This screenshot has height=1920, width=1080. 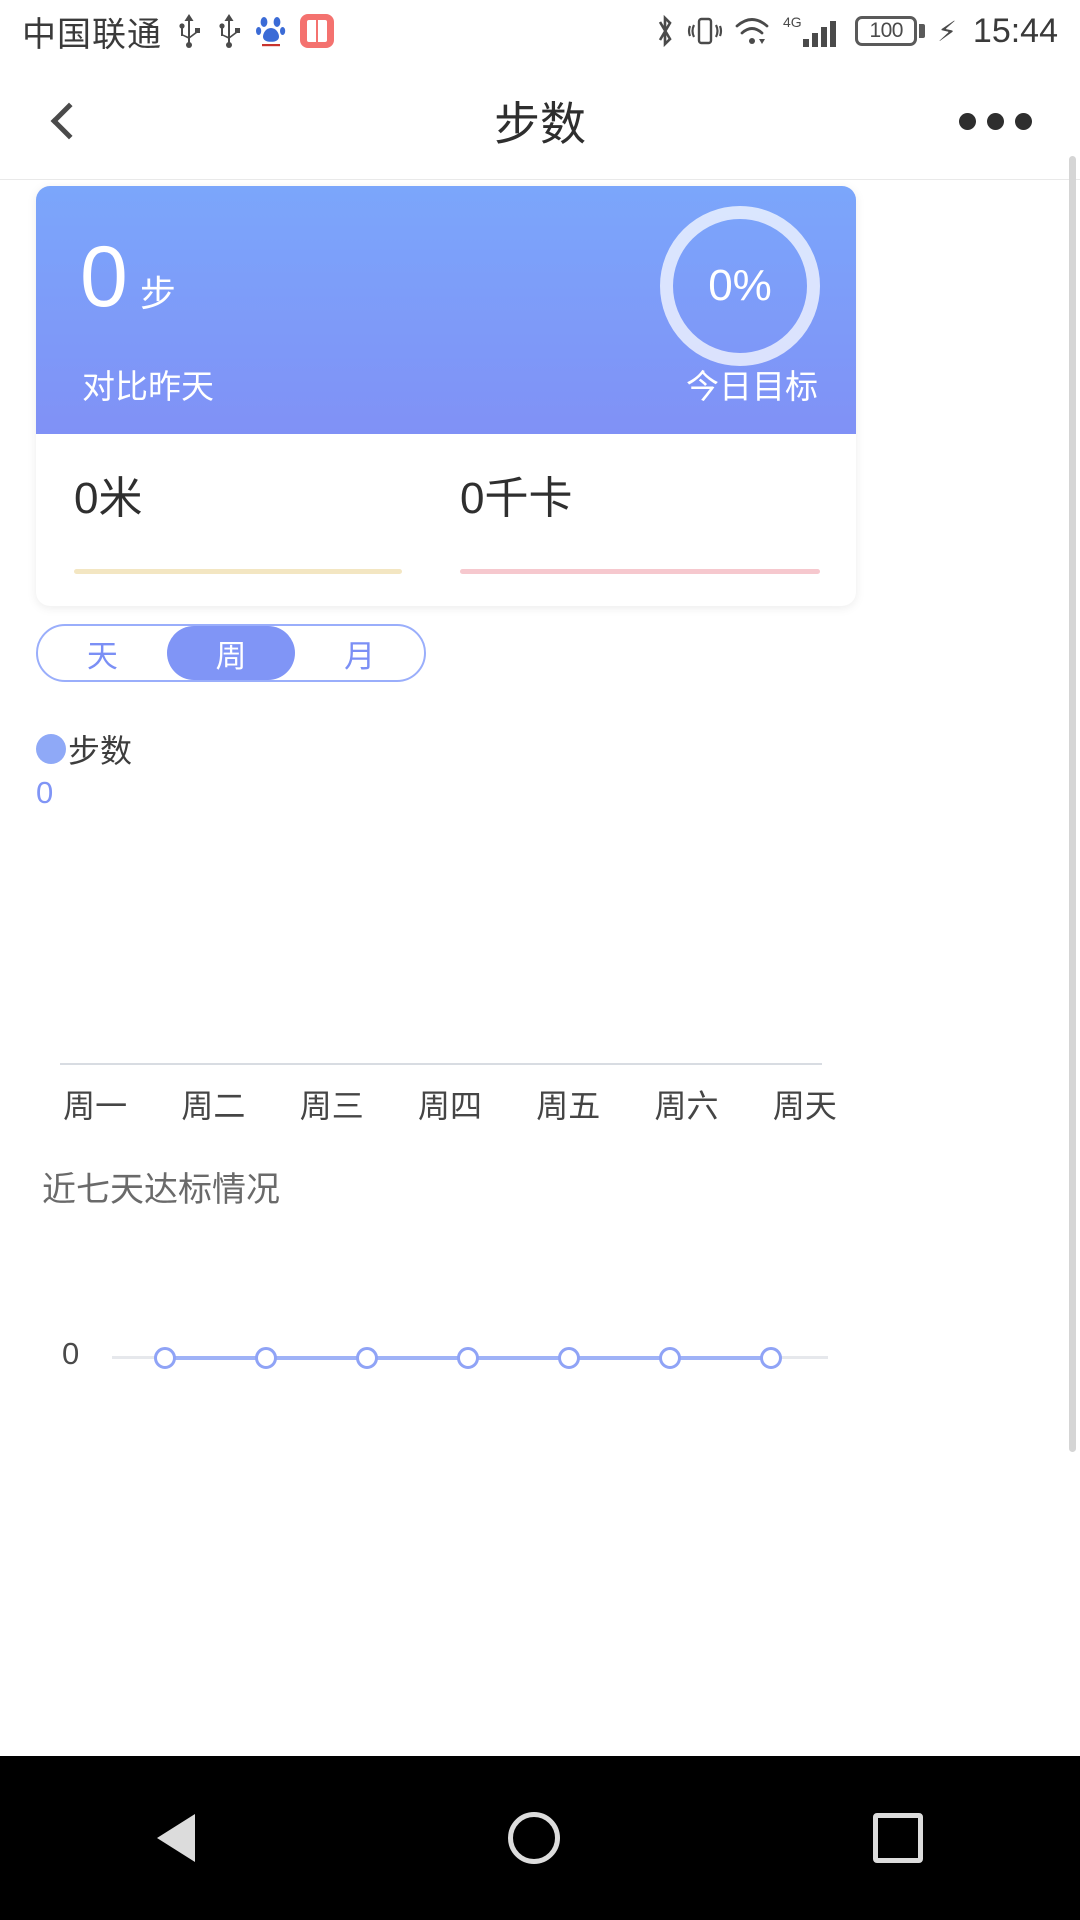 I want to click on chart-y-tick-0: 0, so click(x=45, y=792).